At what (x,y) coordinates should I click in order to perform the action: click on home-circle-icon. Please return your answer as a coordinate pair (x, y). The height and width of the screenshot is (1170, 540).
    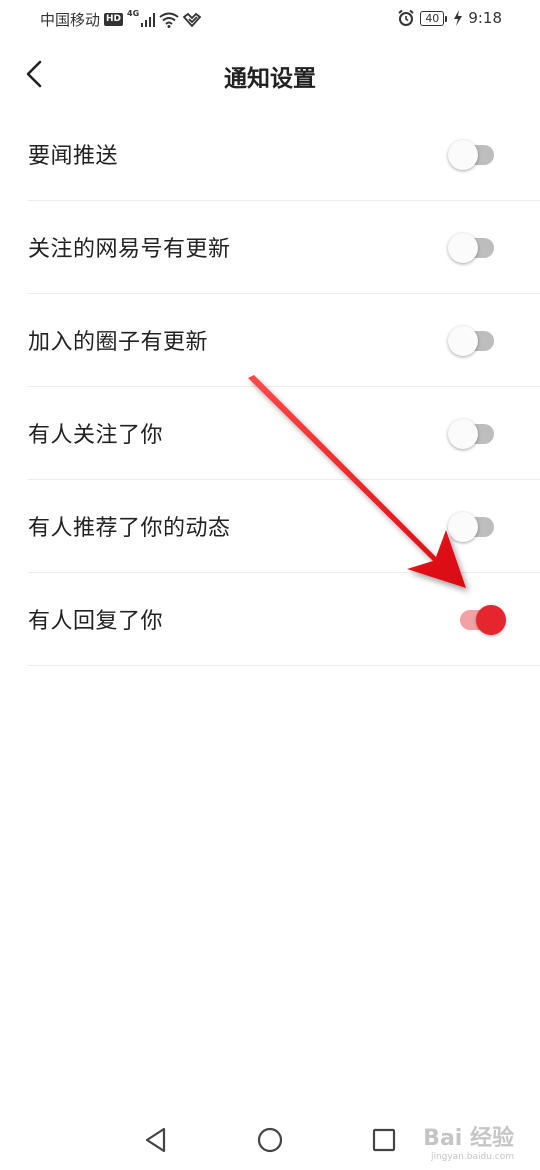
    Looking at the image, I should click on (270, 1140).